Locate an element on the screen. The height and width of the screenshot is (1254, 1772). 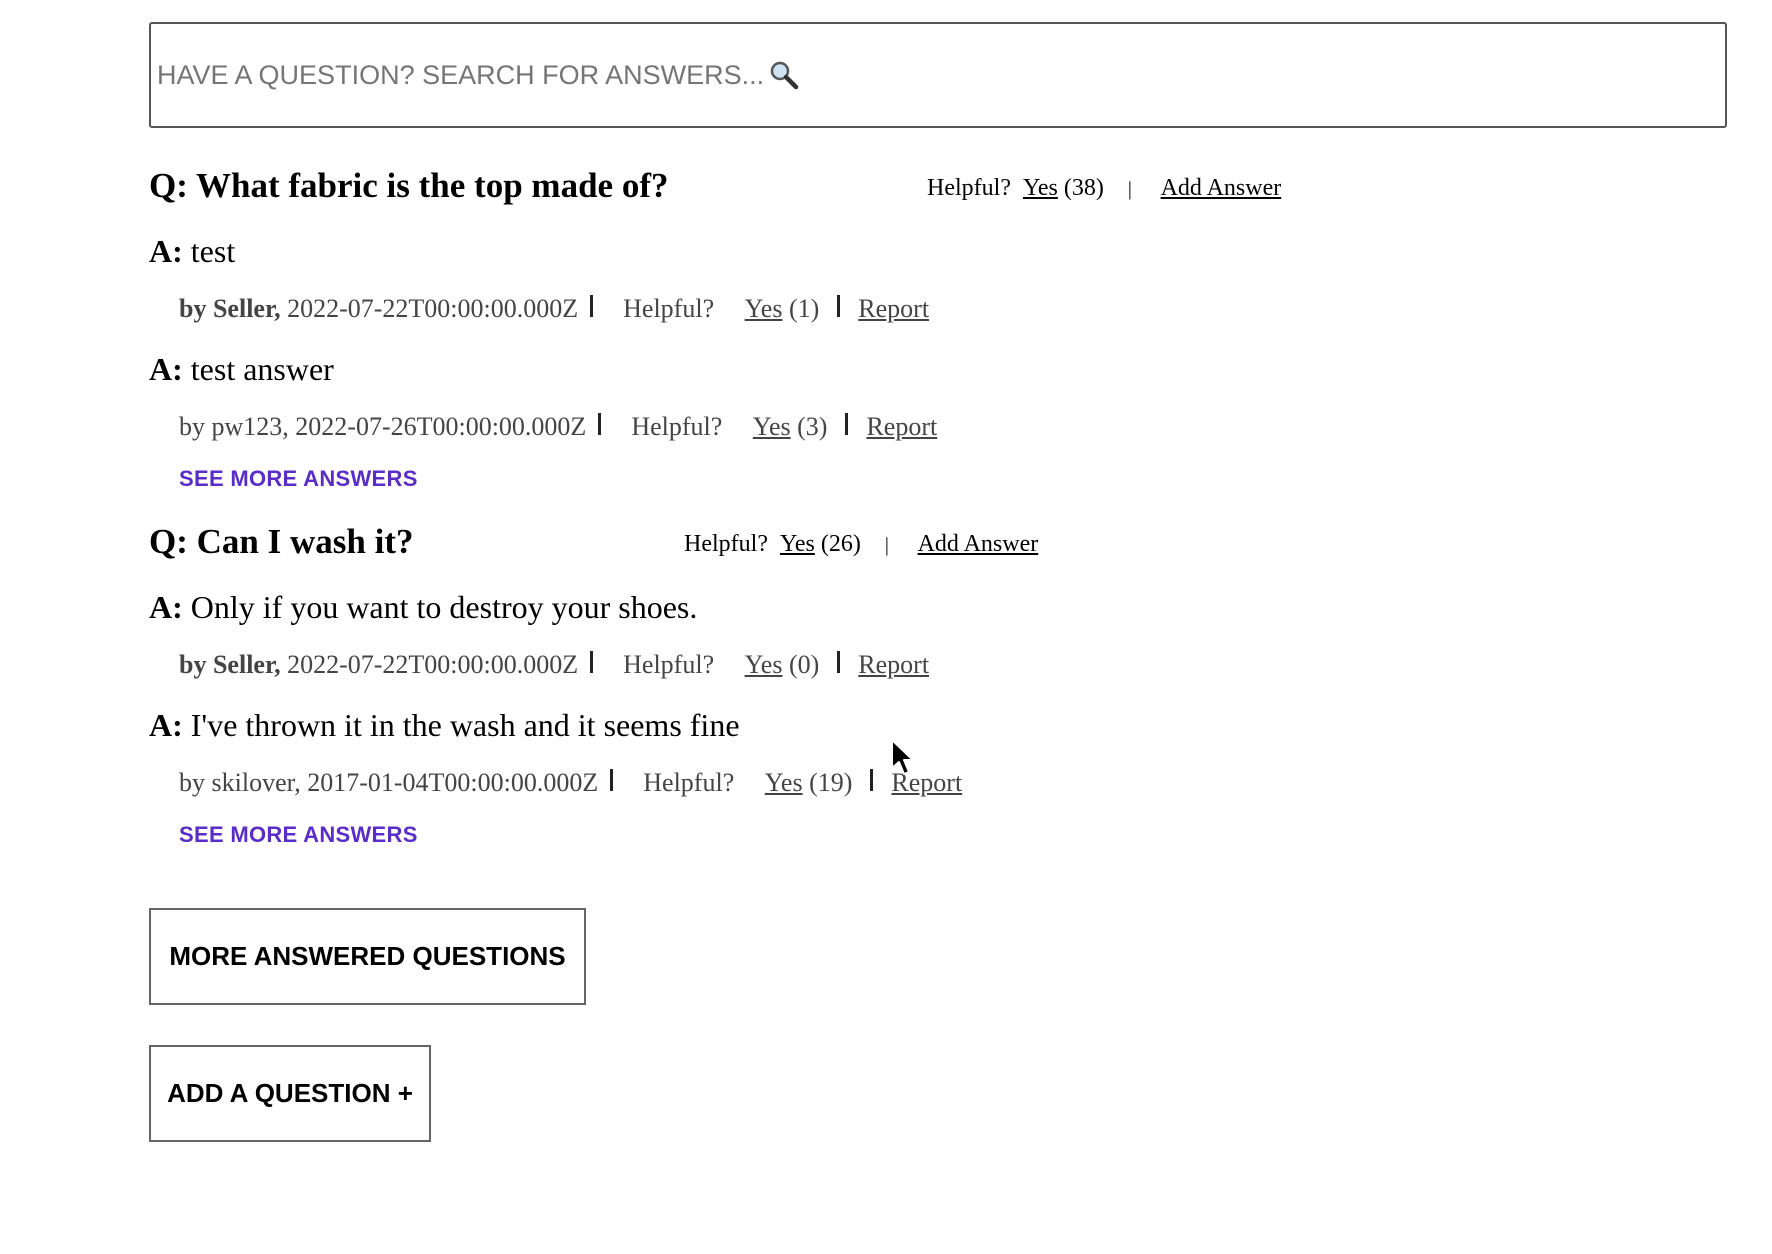
more-answered-questions-button: MORE ANSWERED QUESTIONS is located at coordinates (367, 956).